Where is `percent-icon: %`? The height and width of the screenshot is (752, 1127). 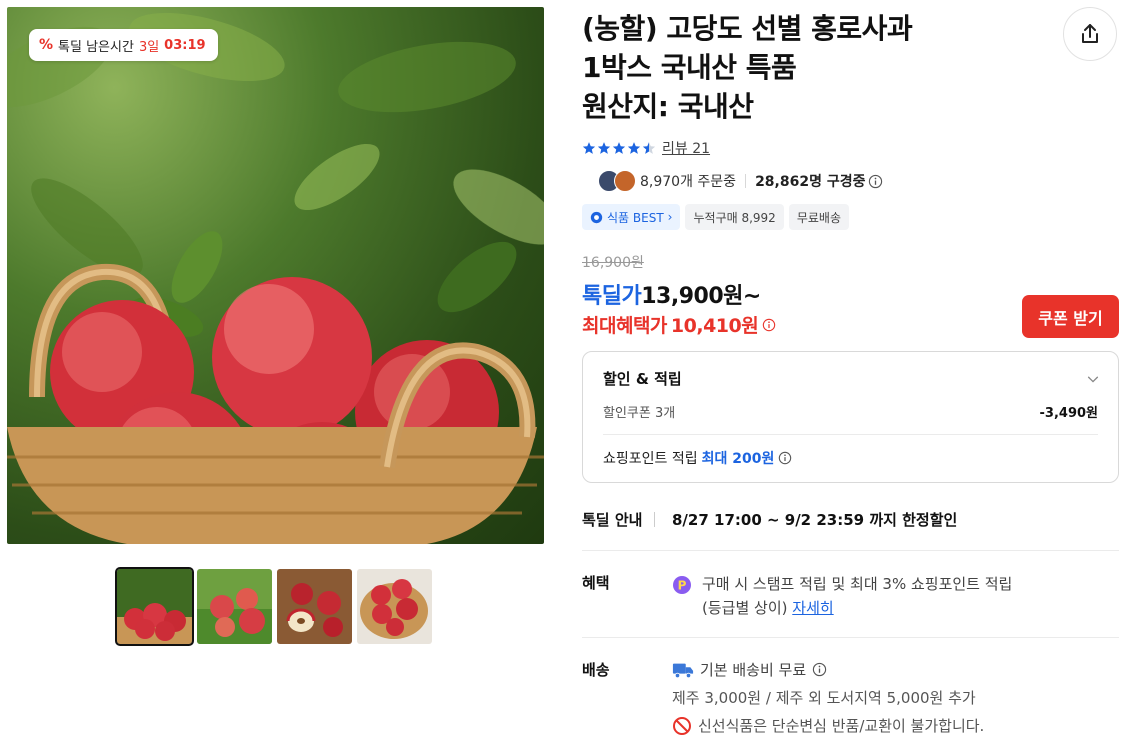
percent-icon: % is located at coordinates (46, 45).